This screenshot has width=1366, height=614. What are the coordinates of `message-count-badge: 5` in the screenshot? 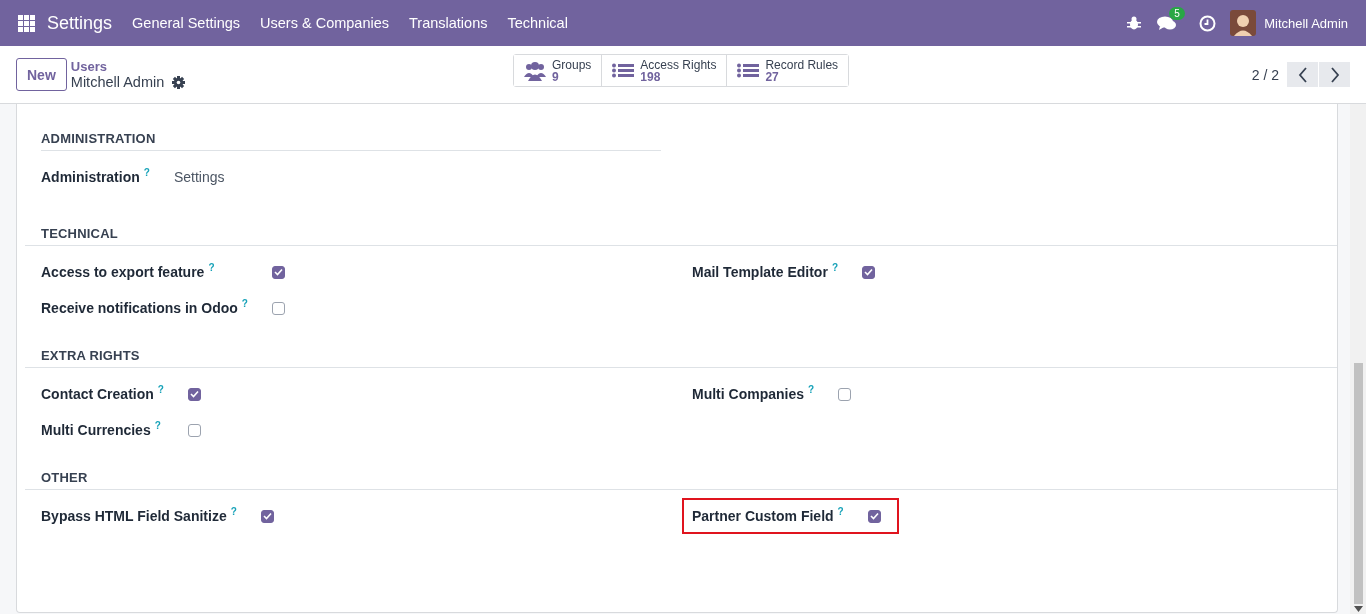 It's located at (1177, 13).